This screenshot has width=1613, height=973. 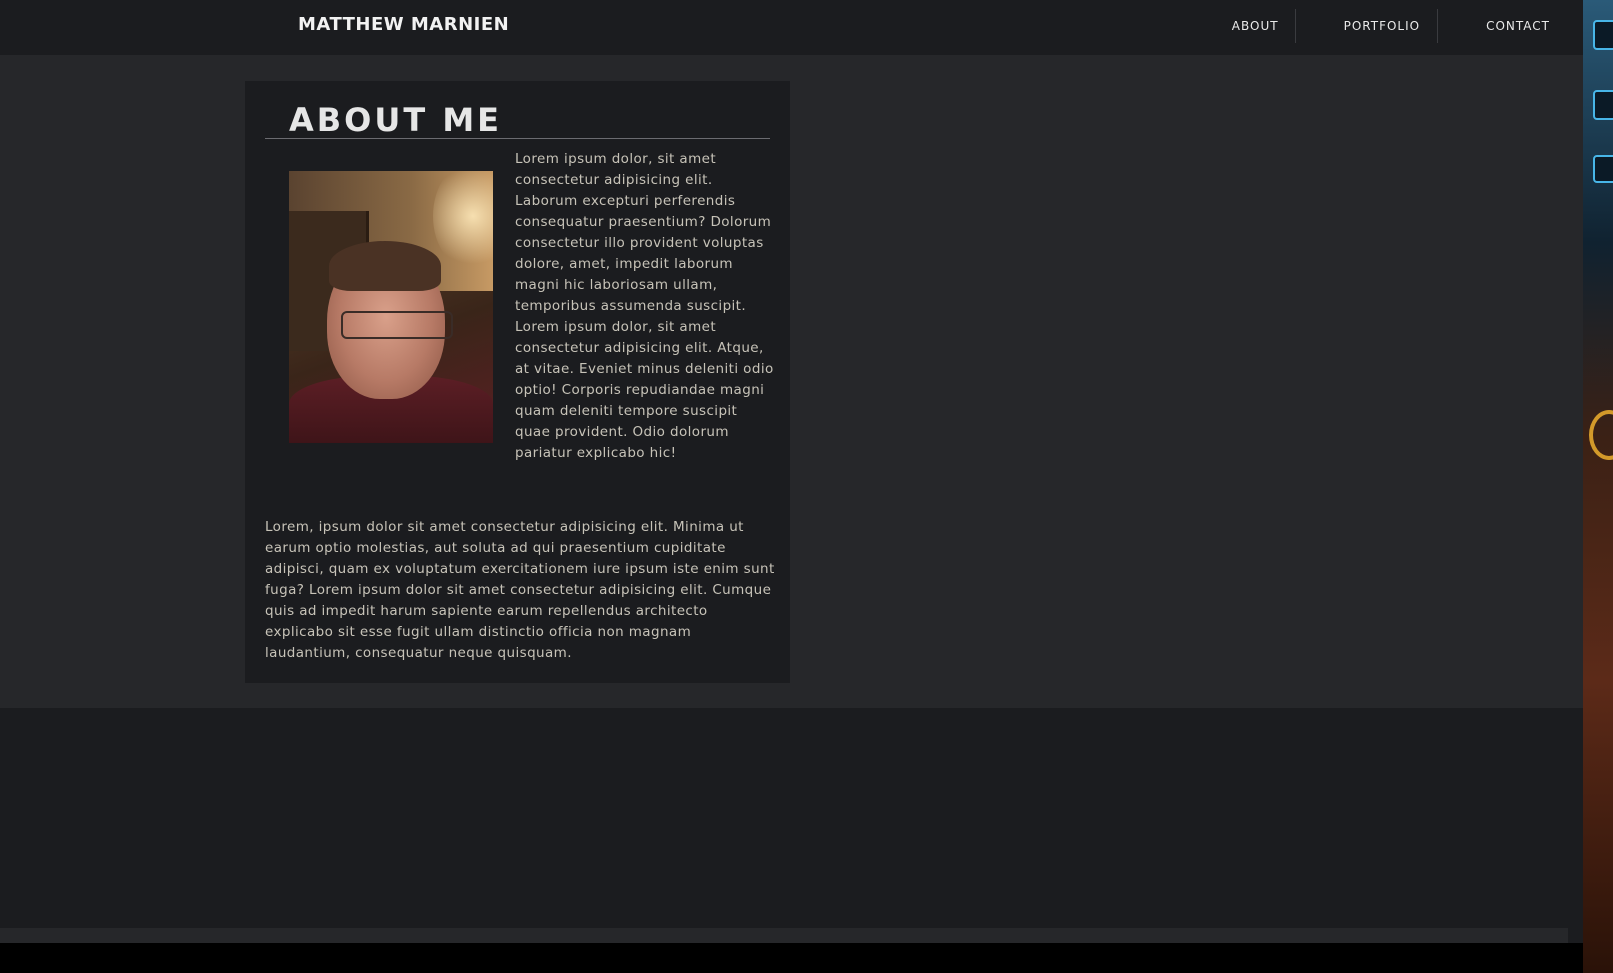 What do you see at coordinates (396, 120) in the screenshot?
I see `about-title: ABOUT ME` at bounding box center [396, 120].